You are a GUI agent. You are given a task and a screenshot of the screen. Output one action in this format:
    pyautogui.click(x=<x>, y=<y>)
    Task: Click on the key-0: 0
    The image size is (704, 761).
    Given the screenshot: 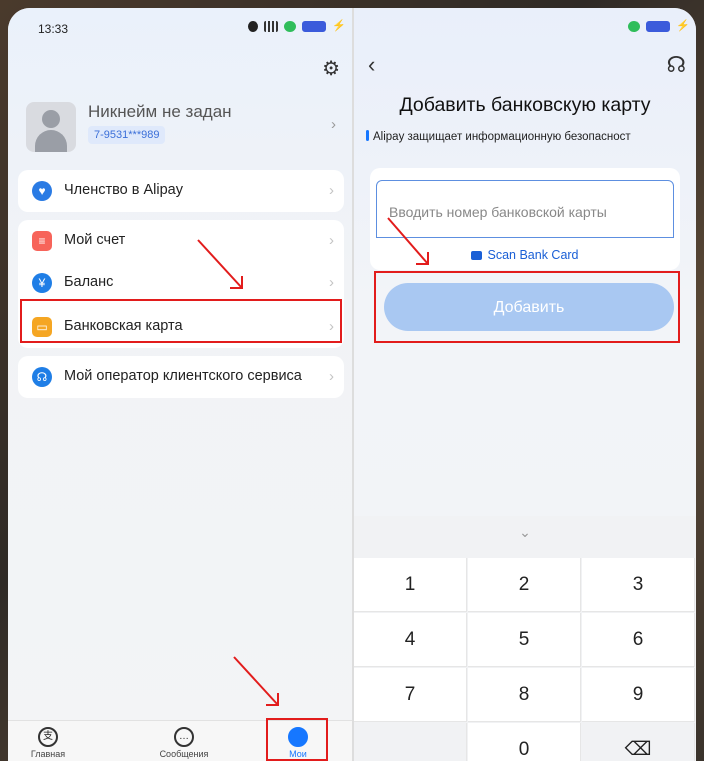 What is the action you would take?
    pyautogui.click(x=524, y=742)
    